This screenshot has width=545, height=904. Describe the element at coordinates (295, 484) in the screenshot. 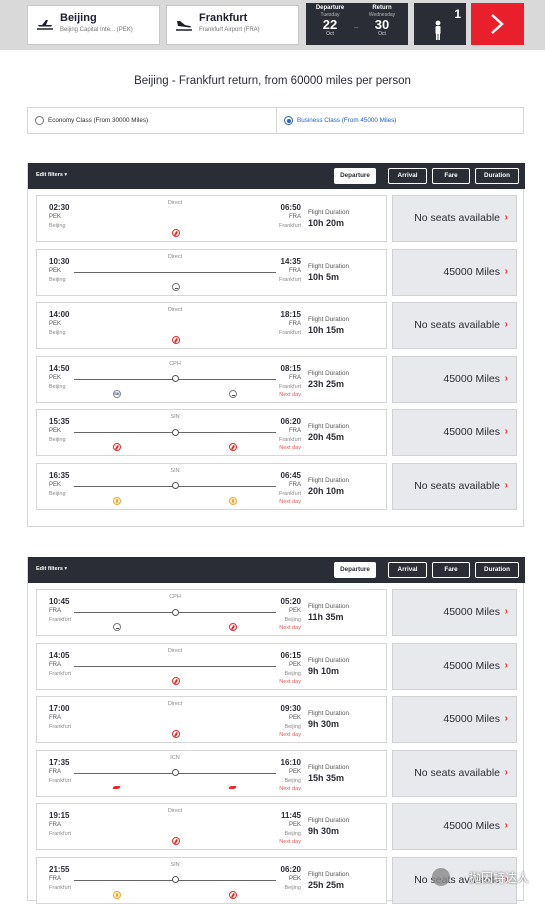

I see `arrival-code: FRA` at that location.